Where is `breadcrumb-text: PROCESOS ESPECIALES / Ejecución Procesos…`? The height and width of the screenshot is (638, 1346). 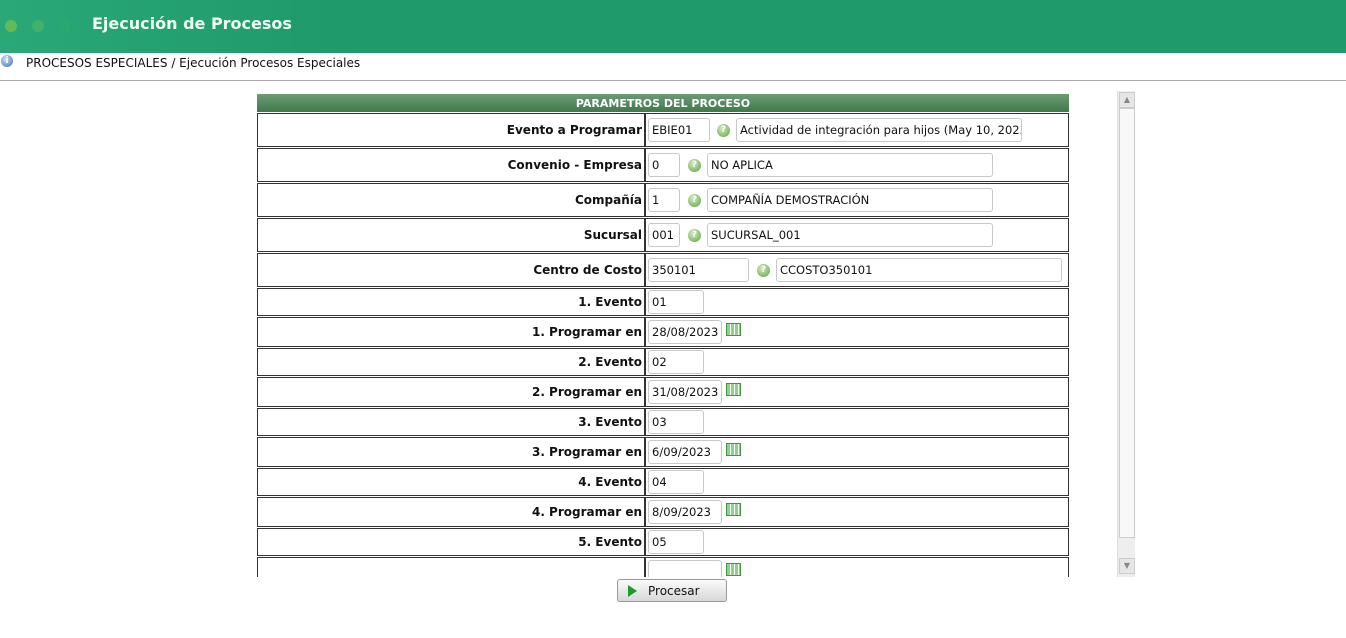 breadcrumb-text: PROCESOS ESPECIALES / Ejecución Procesos… is located at coordinates (193, 63).